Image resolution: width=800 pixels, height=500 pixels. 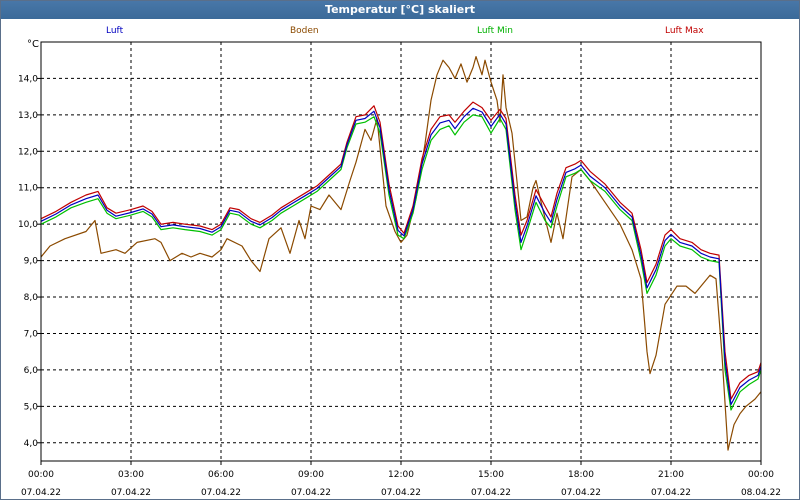 I want to click on x-tick-time: 09:00, so click(x=311, y=475).